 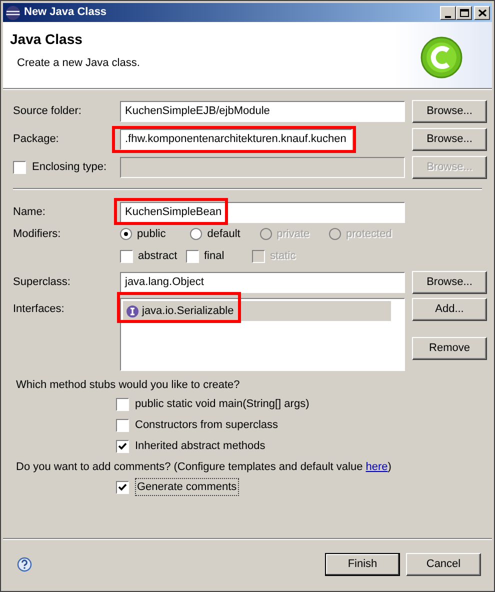 I want to click on minimize-icon, so click(x=448, y=13).